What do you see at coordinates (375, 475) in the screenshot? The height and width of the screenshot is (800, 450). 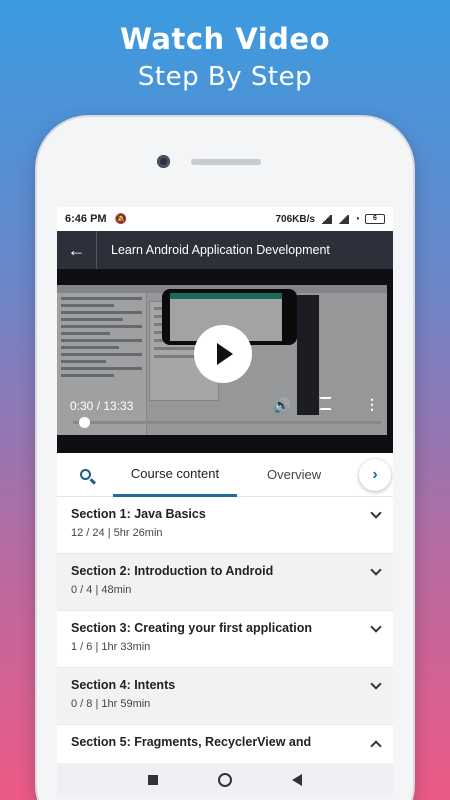 I see `chevron-right-icon: ›` at bounding box center [375, 475].